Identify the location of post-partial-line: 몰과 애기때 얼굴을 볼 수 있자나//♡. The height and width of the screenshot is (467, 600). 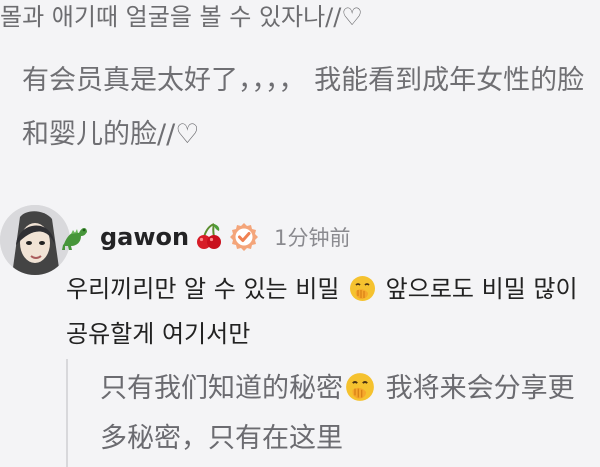
(181, 17).